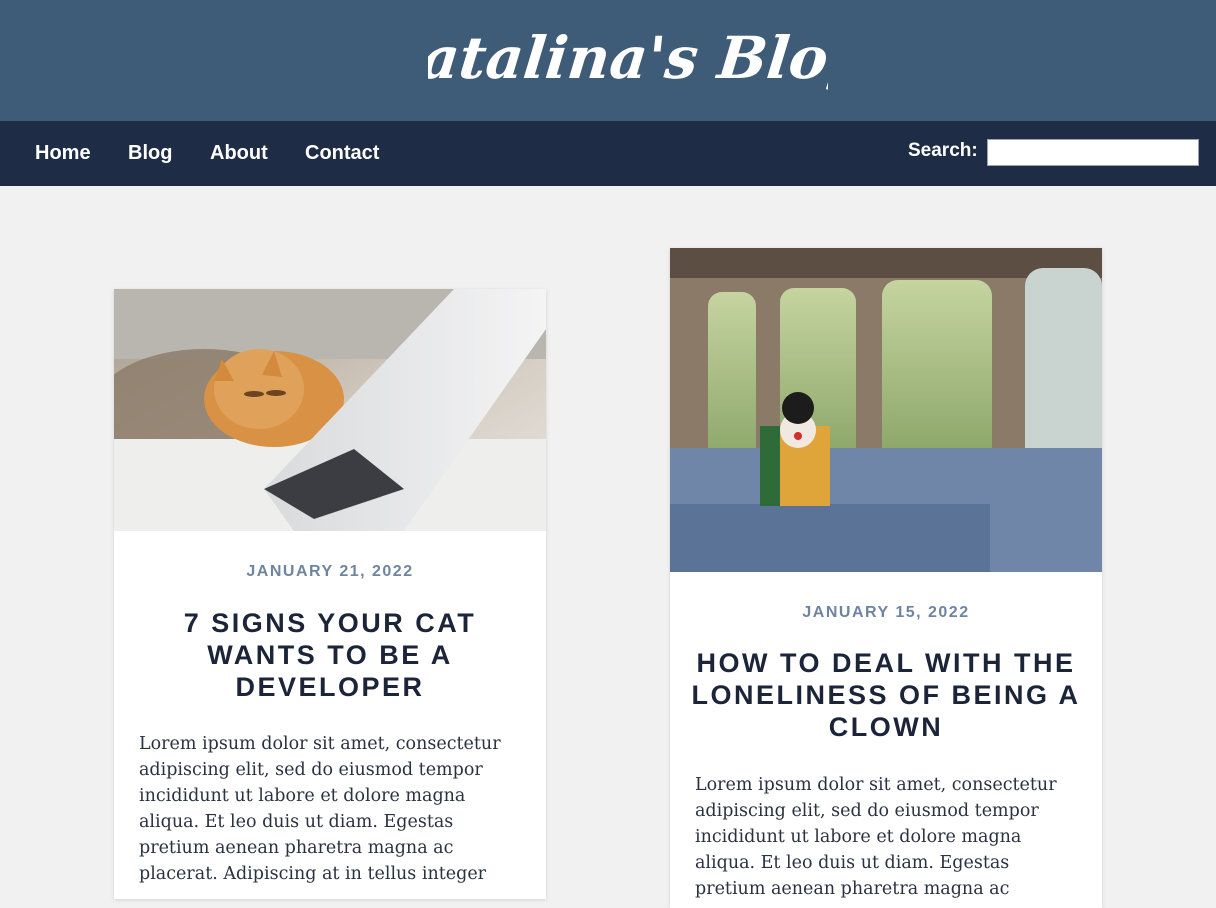  Describe the element at coordinates (330, 571) in the screenshot. I see `post-date: JANUARY 21, 2022` at that location.